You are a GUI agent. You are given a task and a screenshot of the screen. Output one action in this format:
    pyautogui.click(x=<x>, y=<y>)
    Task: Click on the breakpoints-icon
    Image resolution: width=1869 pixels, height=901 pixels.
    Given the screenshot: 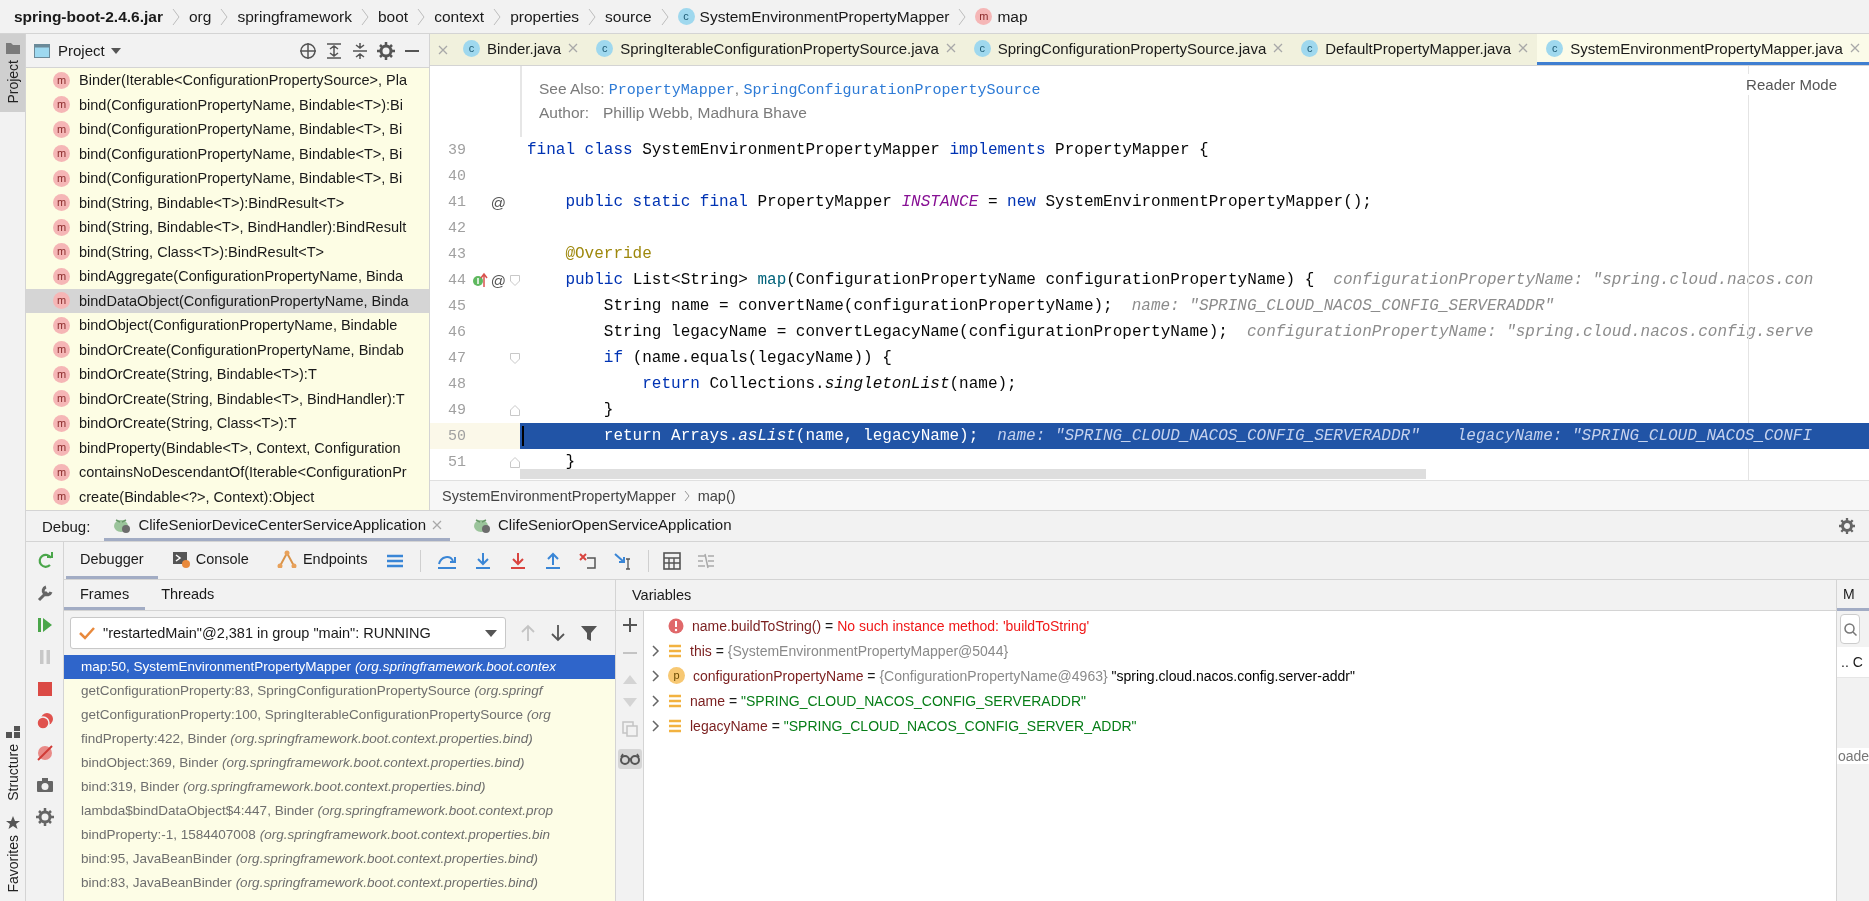 What is the action you would take?
    pyautogui.click(x=44, y=721)
    